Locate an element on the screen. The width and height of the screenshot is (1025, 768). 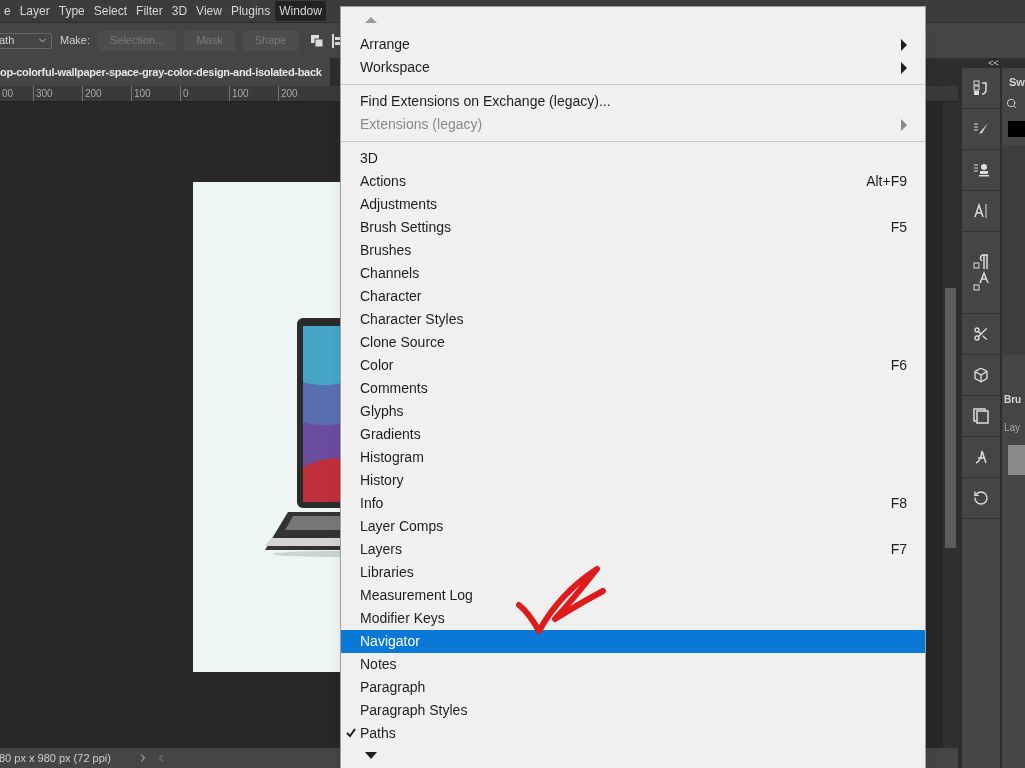
menu-item: Libraries is located at coordinates (633, 572).